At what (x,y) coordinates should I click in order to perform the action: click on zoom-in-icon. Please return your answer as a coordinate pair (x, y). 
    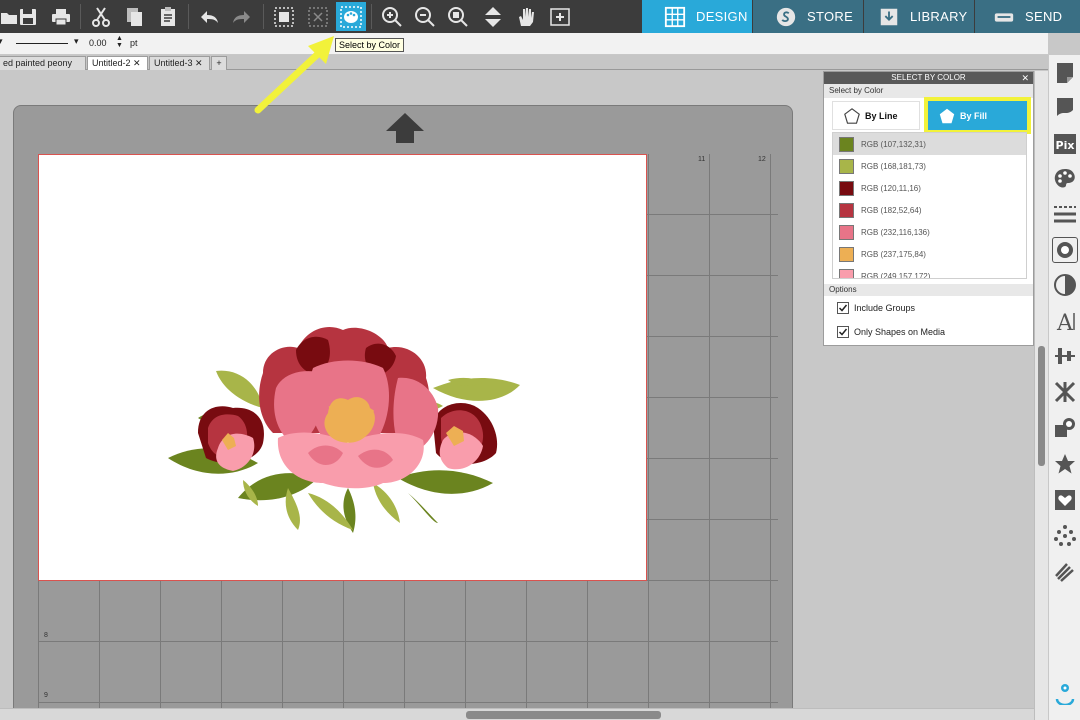
    Looking at the image, I should click on (392, 16).